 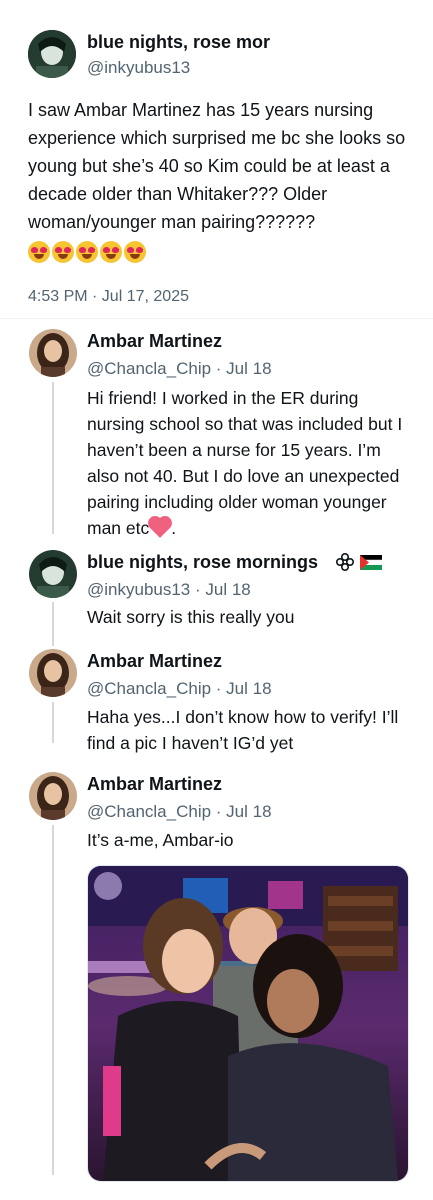 What do you see at coordinates (202, 562) in the screenshot?
I see `reply-author-name: blue nights, rose mornings` at bounding box center [202, 562].